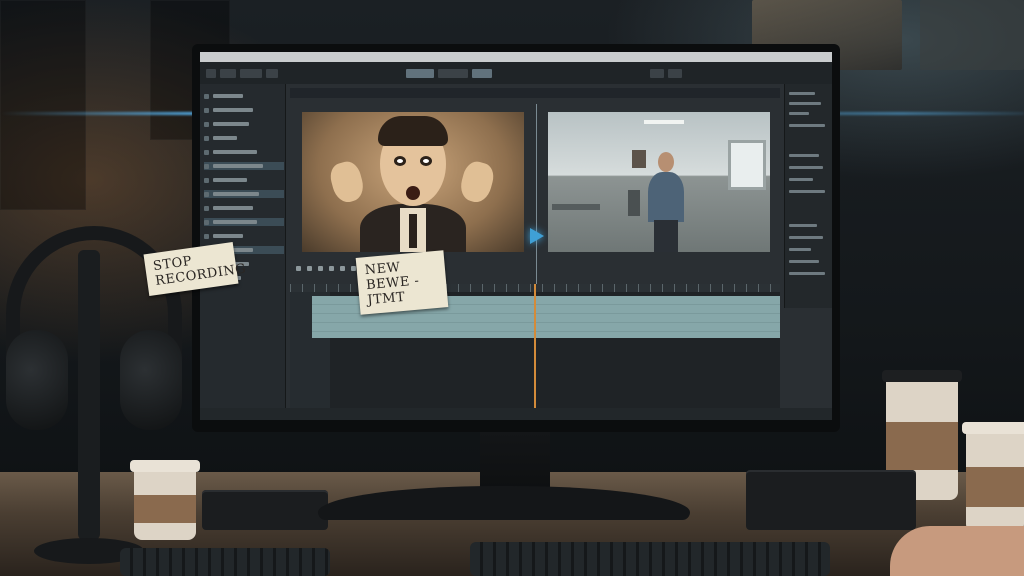  I want to click on loop-icon, so click(353, 268).